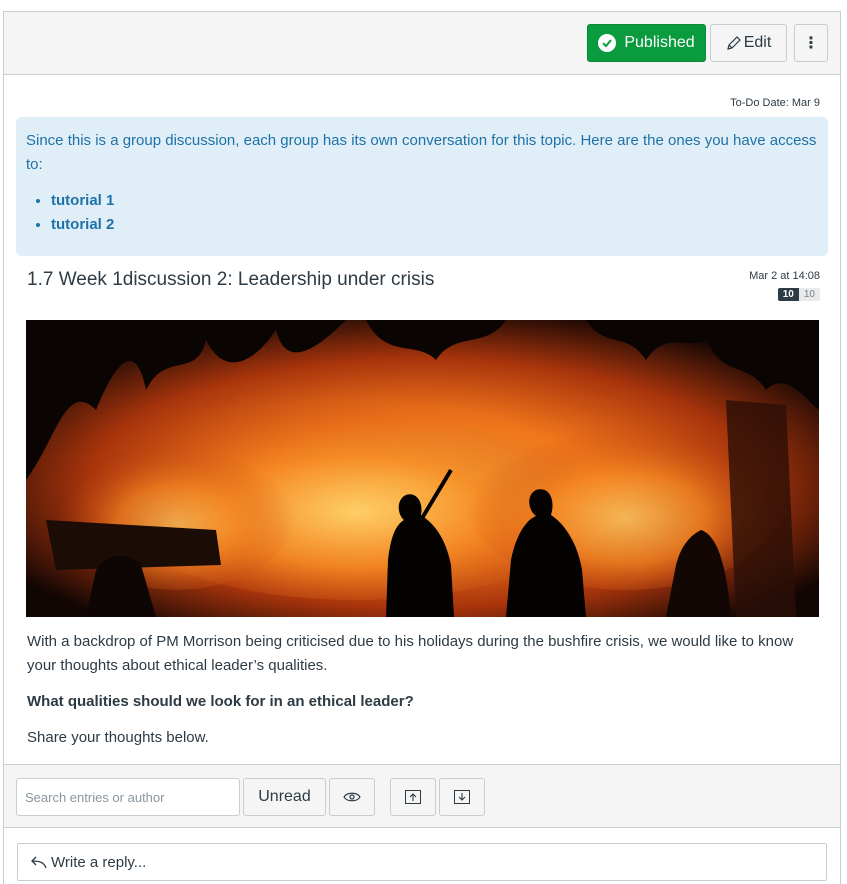 The width and height of the screenshot is (847, 884). I want to click on expand-replies-button, so click(462, 797).